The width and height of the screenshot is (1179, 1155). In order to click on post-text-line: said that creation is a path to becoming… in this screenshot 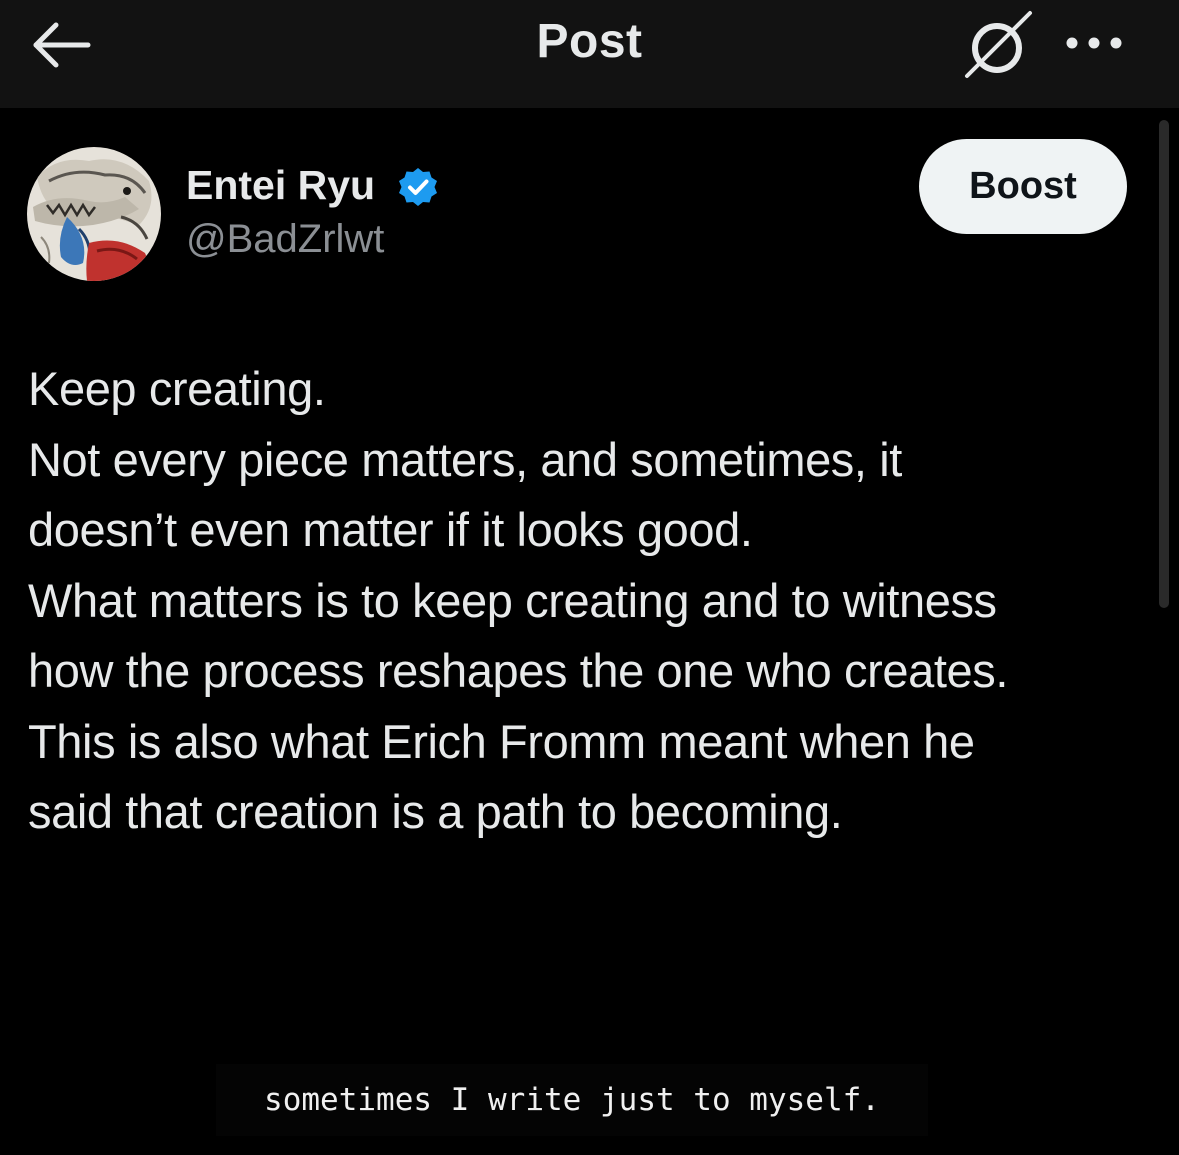, I will do `click(435, 811)`.